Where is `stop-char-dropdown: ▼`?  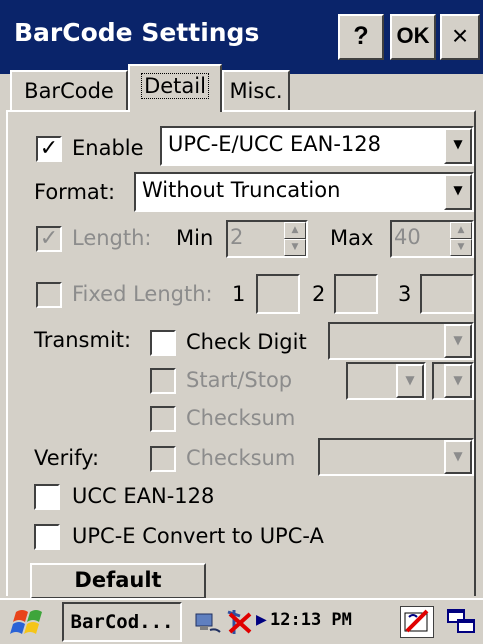
stop-char-dropdown: ▼ is located at coordinates (453, 381).